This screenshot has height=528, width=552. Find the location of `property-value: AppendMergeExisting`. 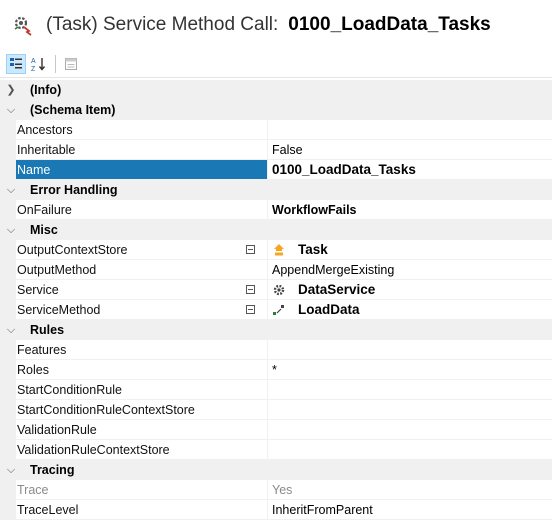

property-value: AppendMergeExisting is located at coordinates (410, 270).